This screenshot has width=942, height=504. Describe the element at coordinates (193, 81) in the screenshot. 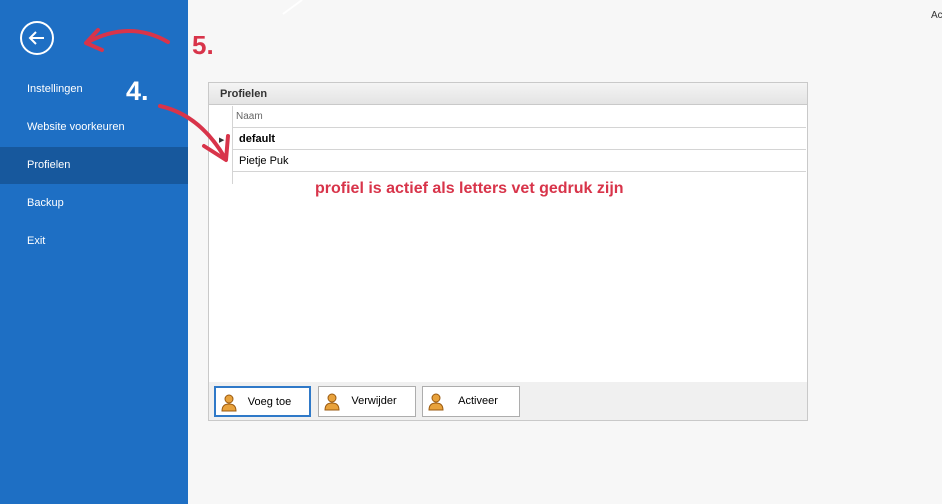

I see `annotation-arrows` at that location.